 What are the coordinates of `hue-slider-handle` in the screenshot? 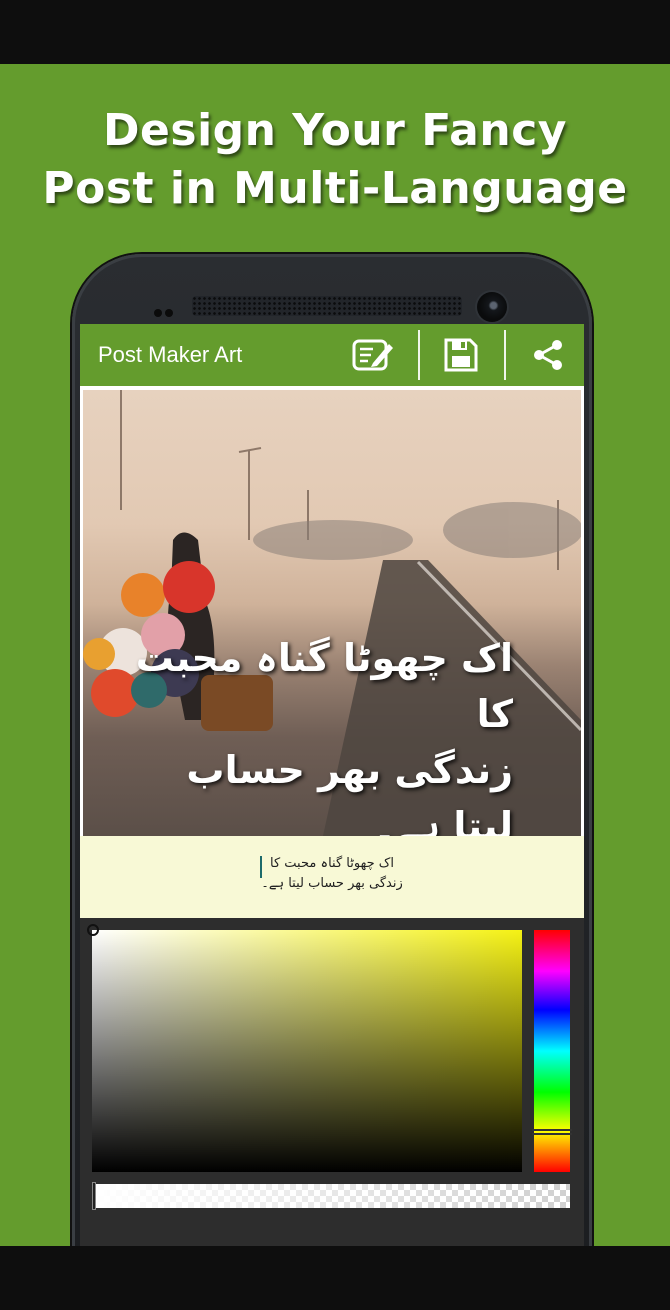 It's located at (552, 1132).